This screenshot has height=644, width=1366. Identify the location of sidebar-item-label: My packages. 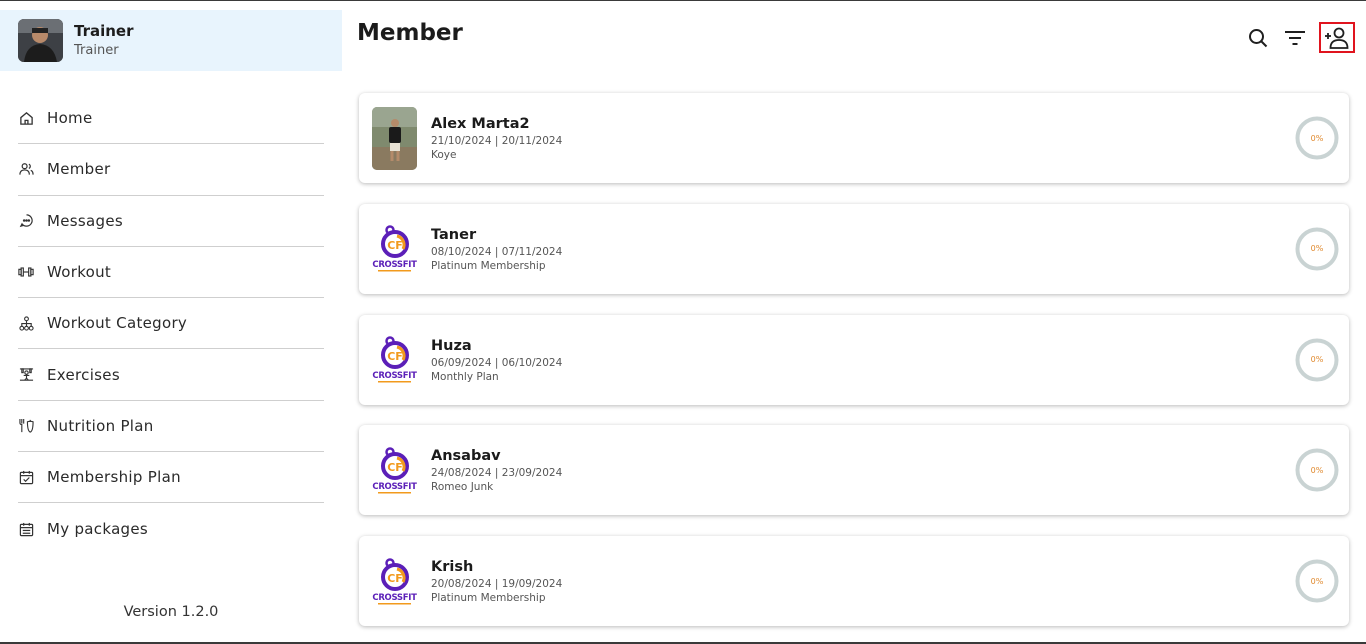
(98, 529).